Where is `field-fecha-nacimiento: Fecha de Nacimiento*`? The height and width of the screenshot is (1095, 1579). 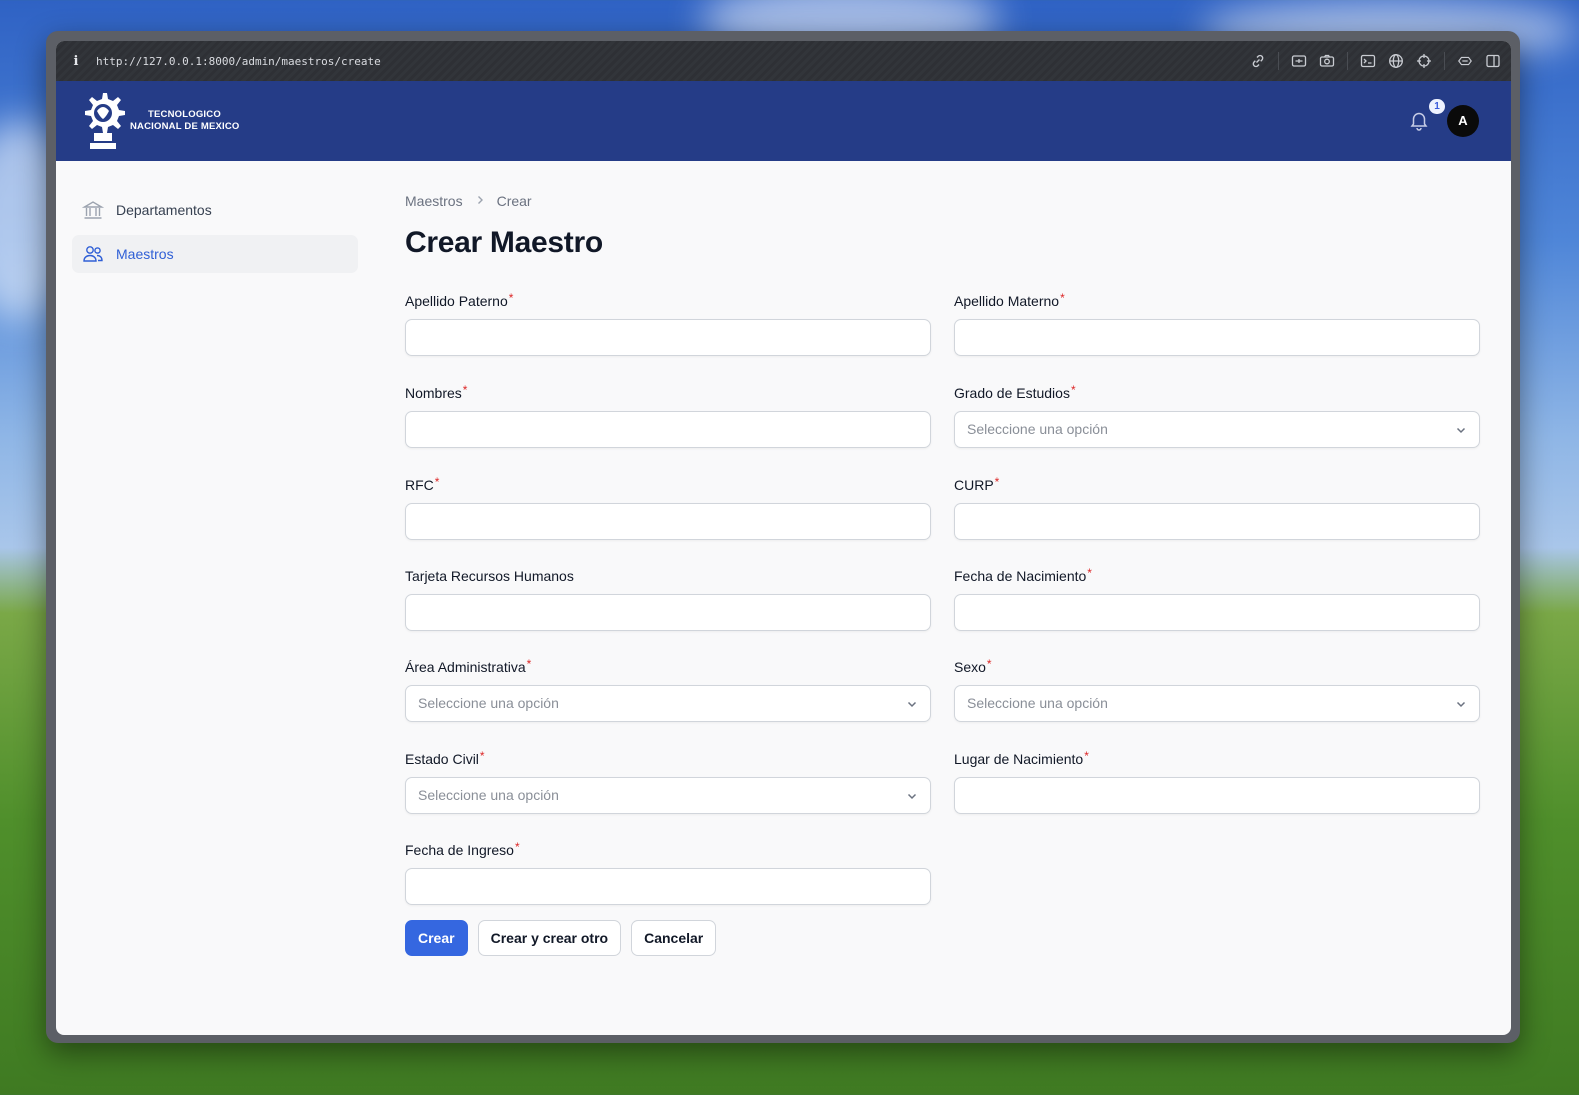 field-fecha-nacimiento: Fecha de Nacimiento* is located at coordinates (1217, 598).